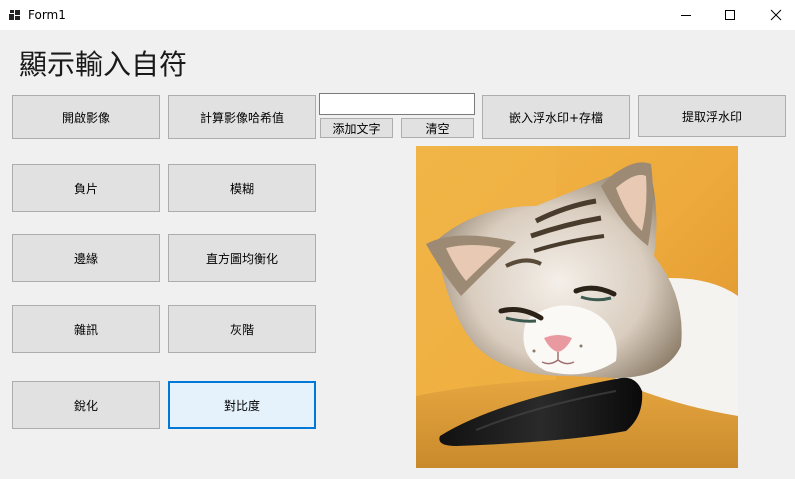 The height and width of the screenshot is (479, 795). What do you see at coordinates (14, 15) in the screenshot?
I see `app-window-icon` at bounding box center [14, 15].